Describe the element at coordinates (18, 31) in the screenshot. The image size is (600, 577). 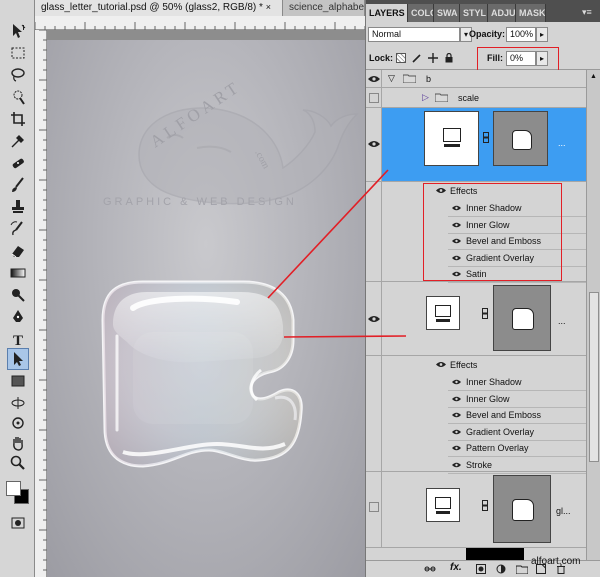
I see `move-tool-icon` at that location.